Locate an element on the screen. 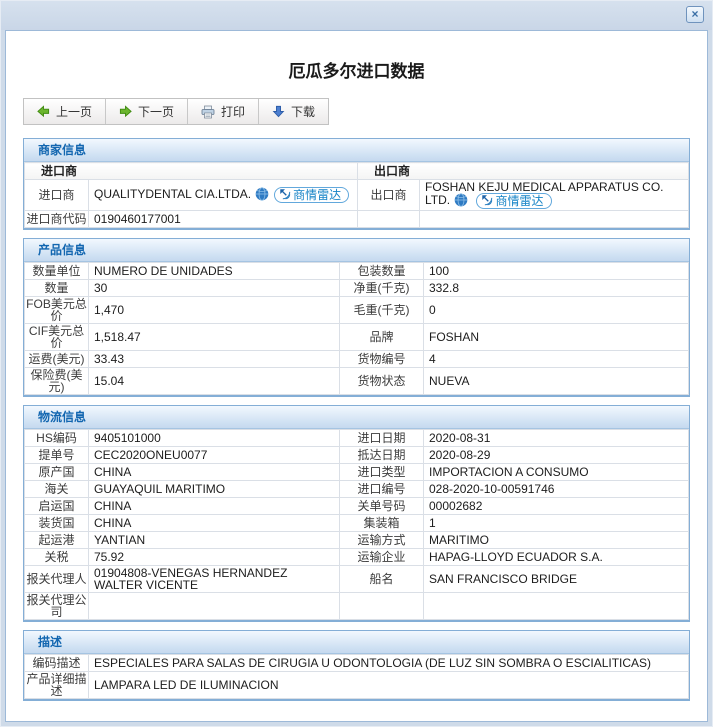  next-page-button: 下一页 is located at coordinates (147, 111).